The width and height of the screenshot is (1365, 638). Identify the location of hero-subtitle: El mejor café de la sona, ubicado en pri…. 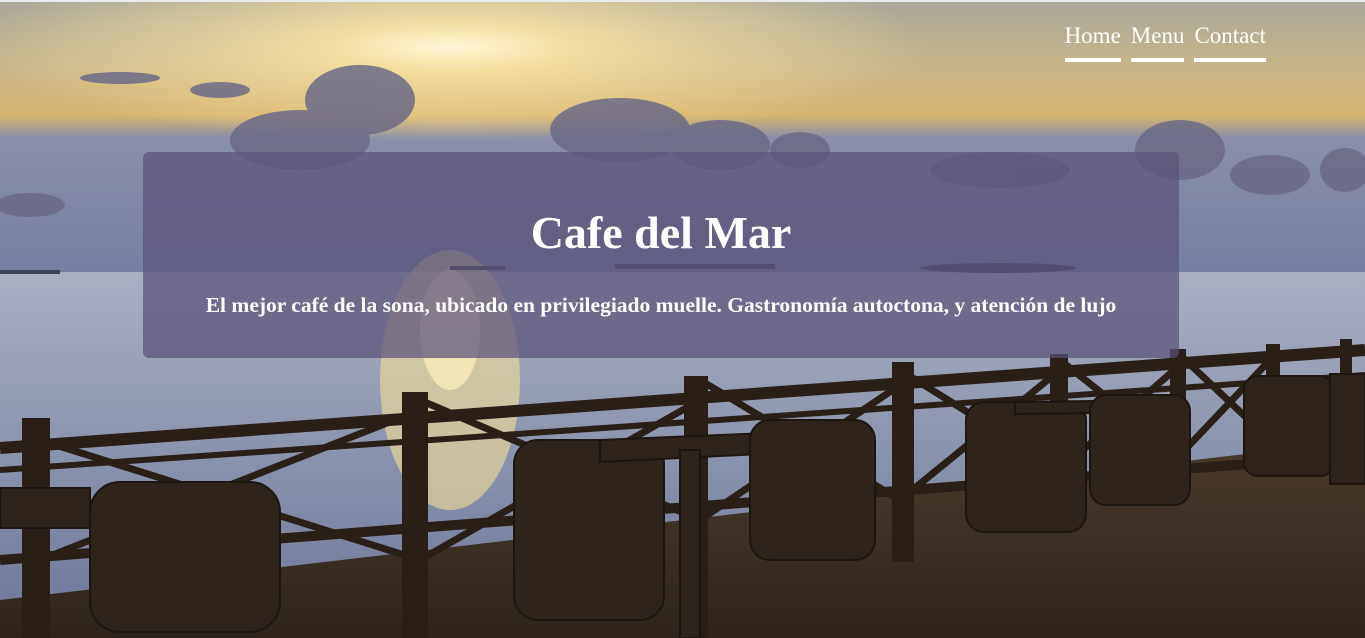
(661, 305).